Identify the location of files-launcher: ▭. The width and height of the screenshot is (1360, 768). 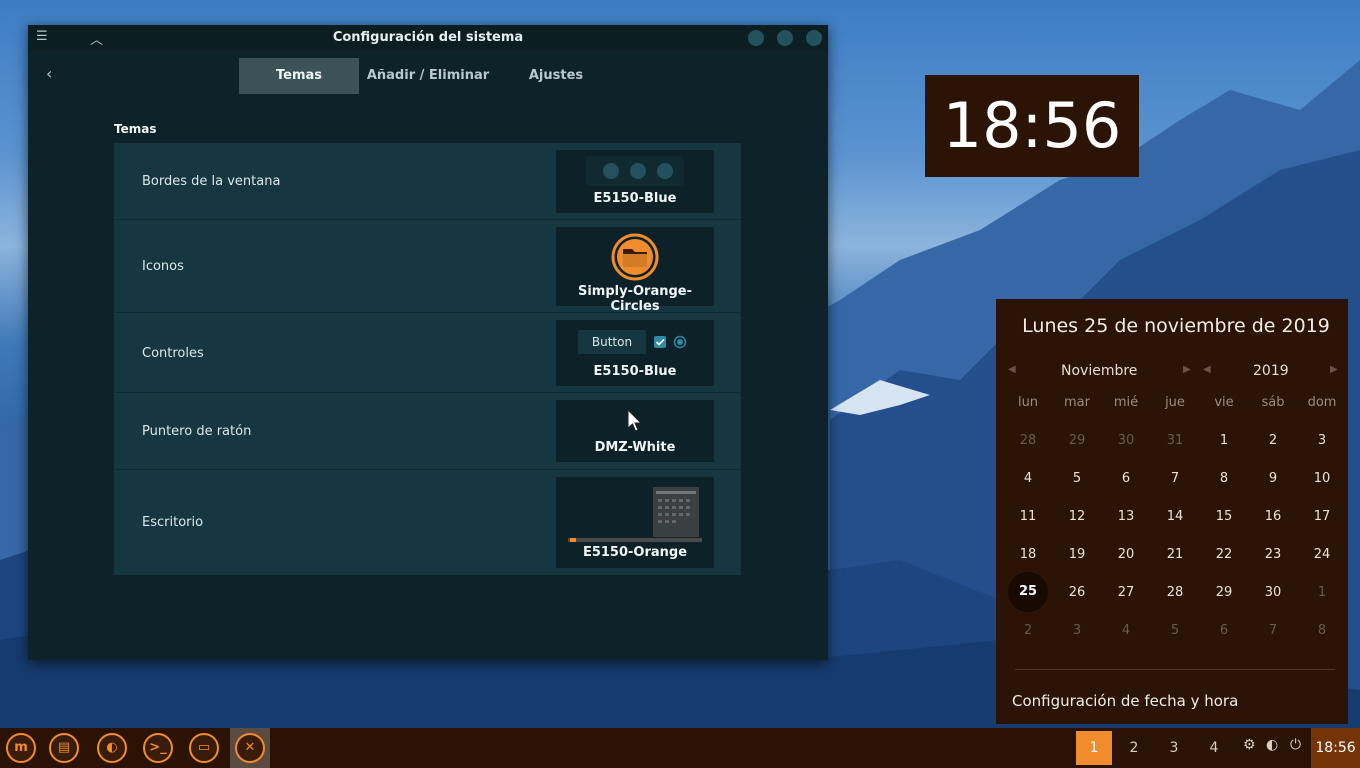
(204, 748).